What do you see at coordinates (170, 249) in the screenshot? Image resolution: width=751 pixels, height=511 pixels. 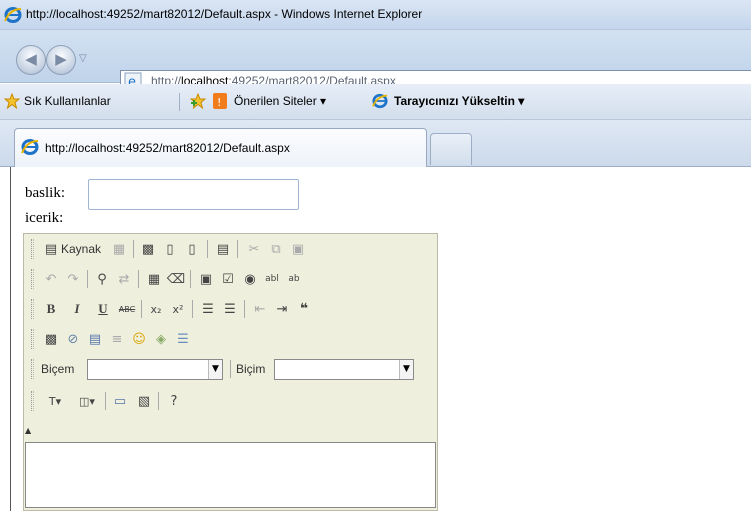 I see `new-page-icon: ▯` at bounding box center [170, 249].